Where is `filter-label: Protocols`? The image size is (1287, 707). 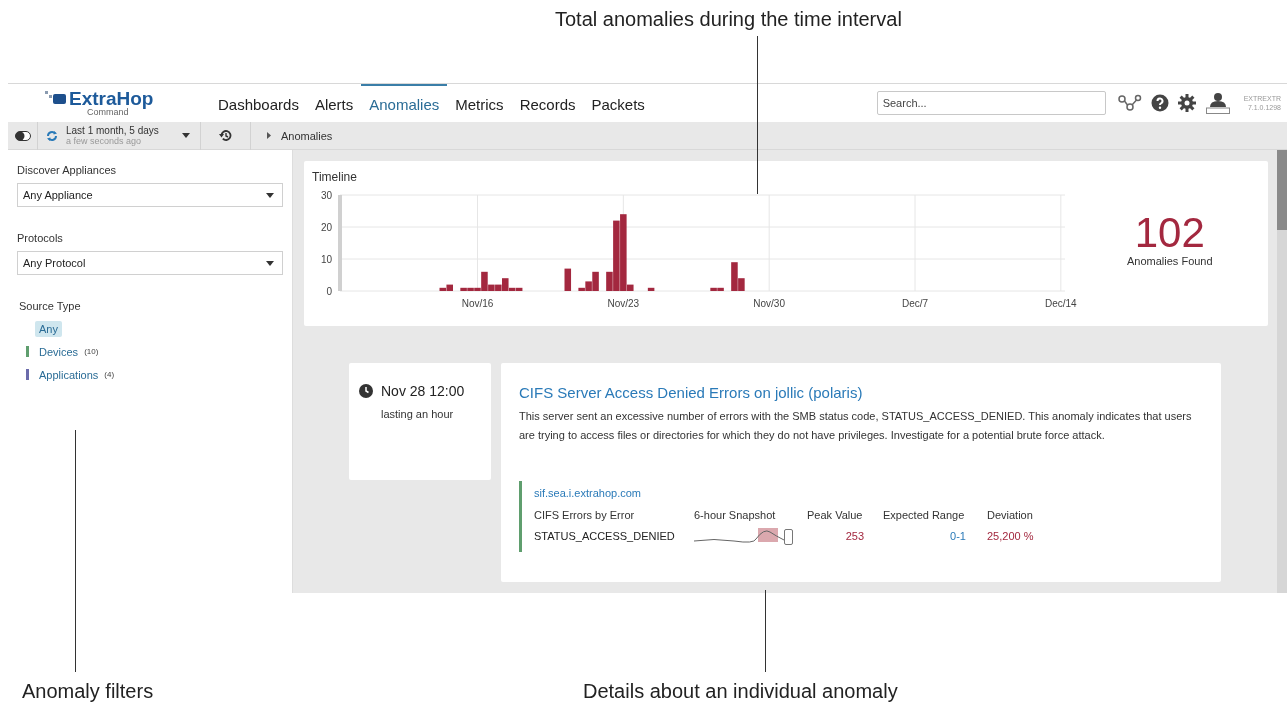
filter-label: Protocols is located at coordinates (40, 238).